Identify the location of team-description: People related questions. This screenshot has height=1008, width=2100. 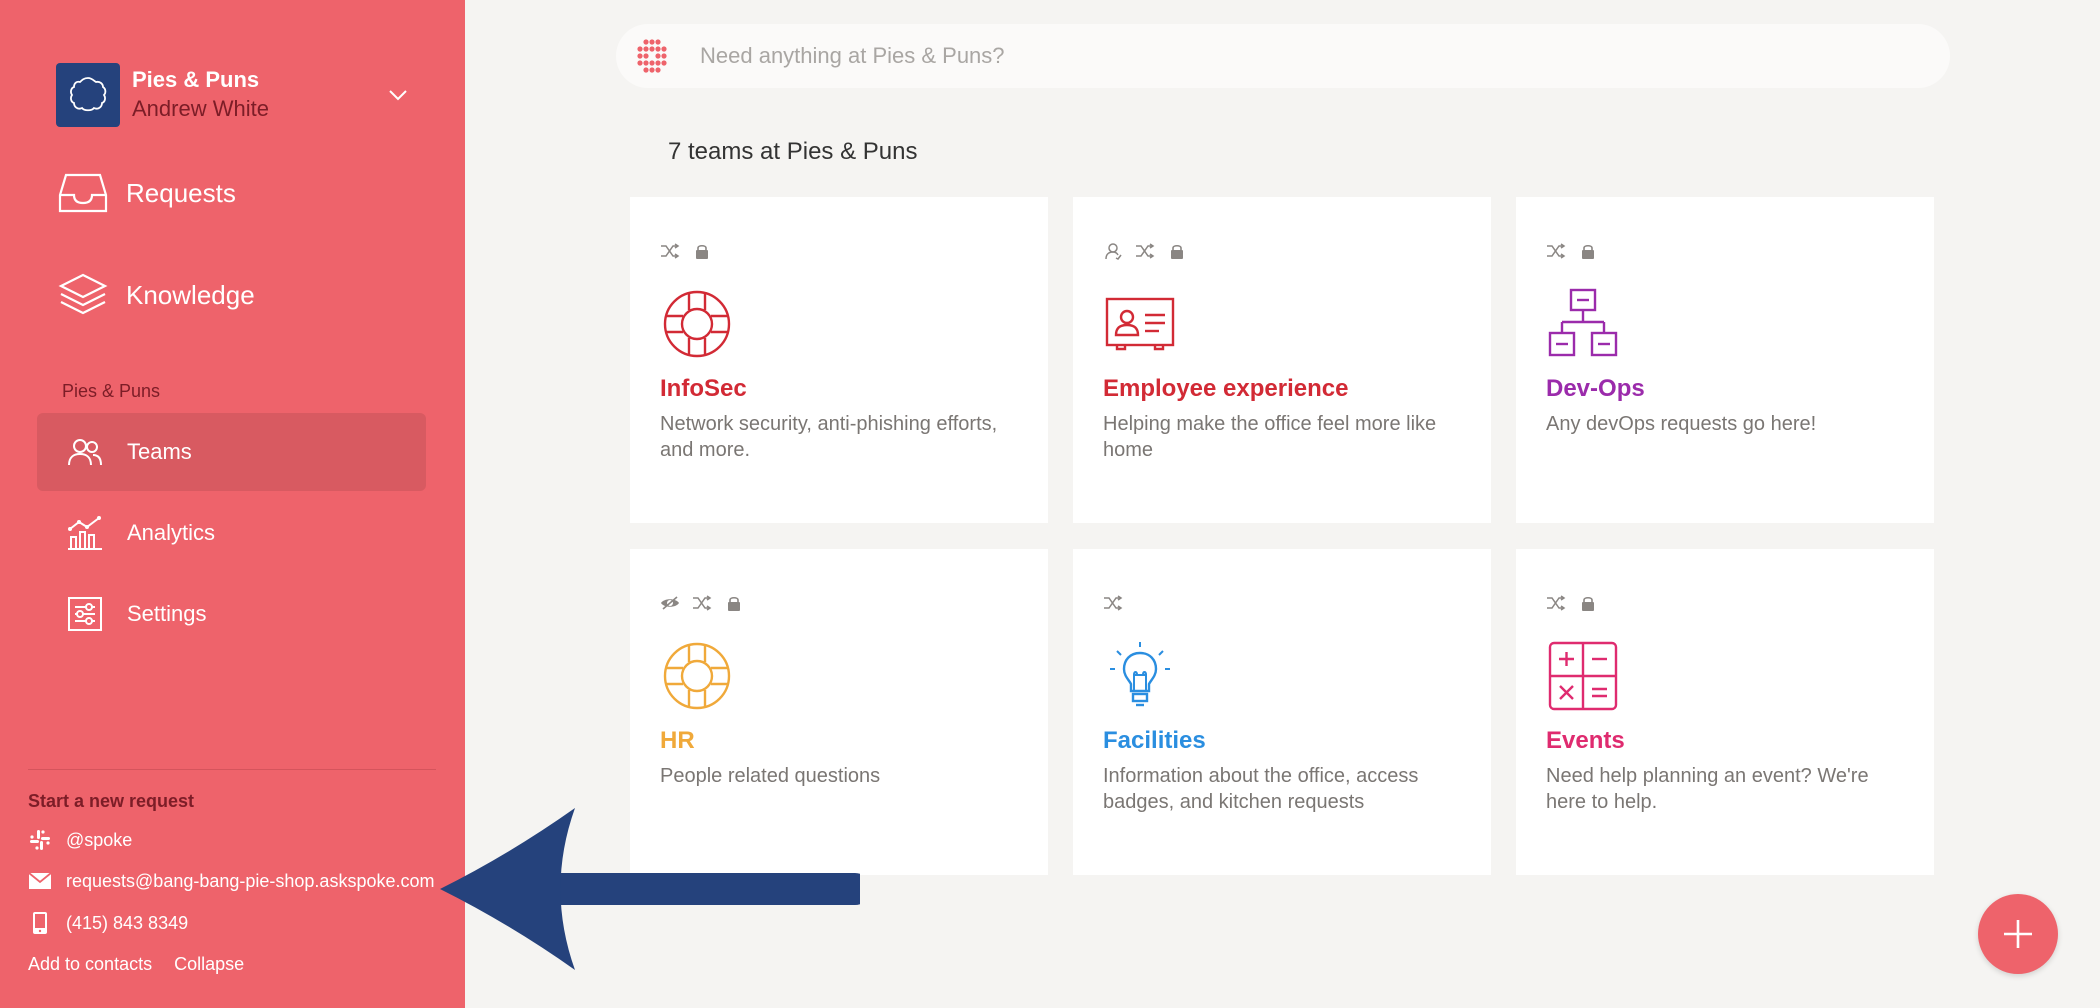
(770, 776).